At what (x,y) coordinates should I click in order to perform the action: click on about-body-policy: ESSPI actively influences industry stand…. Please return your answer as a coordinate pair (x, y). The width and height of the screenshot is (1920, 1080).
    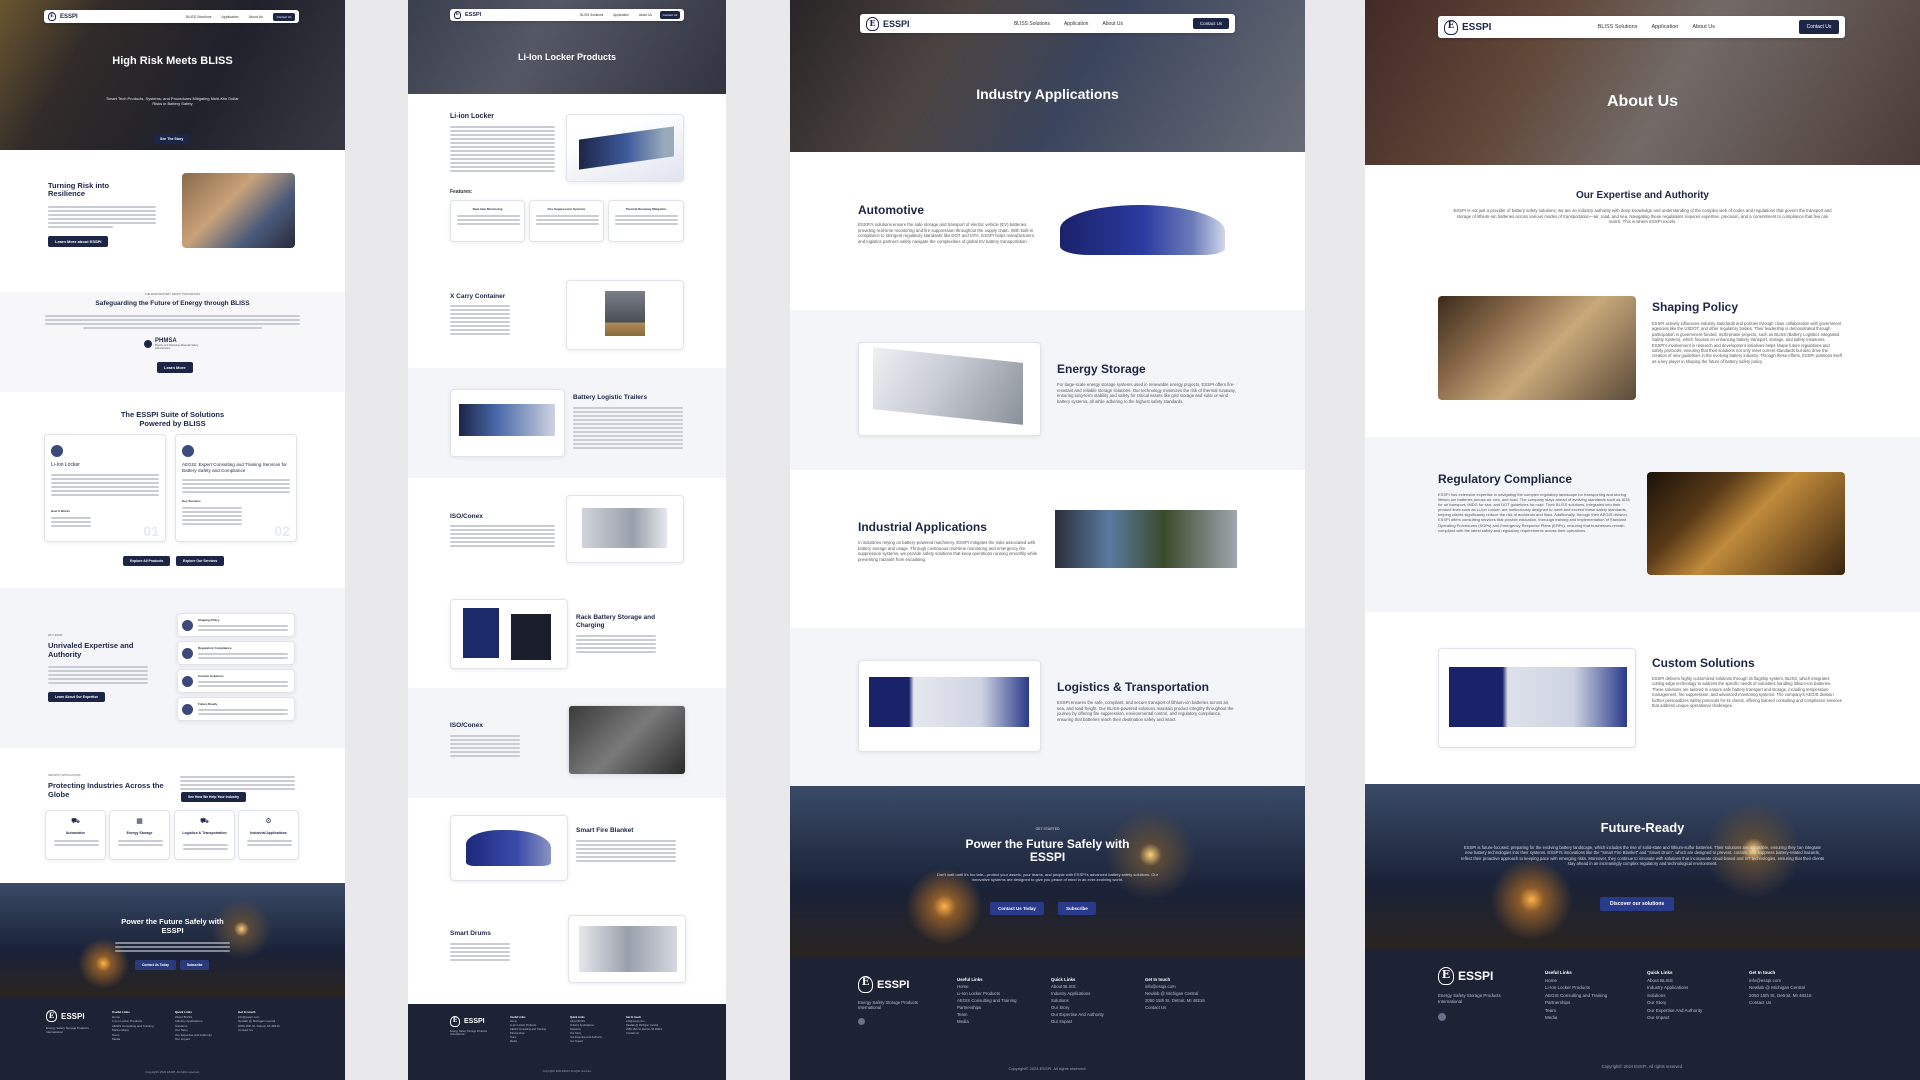
    Looking at the image, I should click on (1747, 342).